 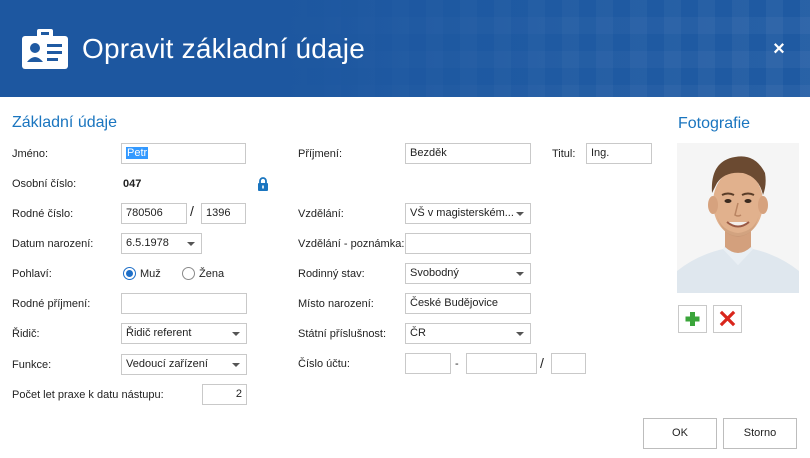 I want to click on plus-icon, so click(x=692, y=319).